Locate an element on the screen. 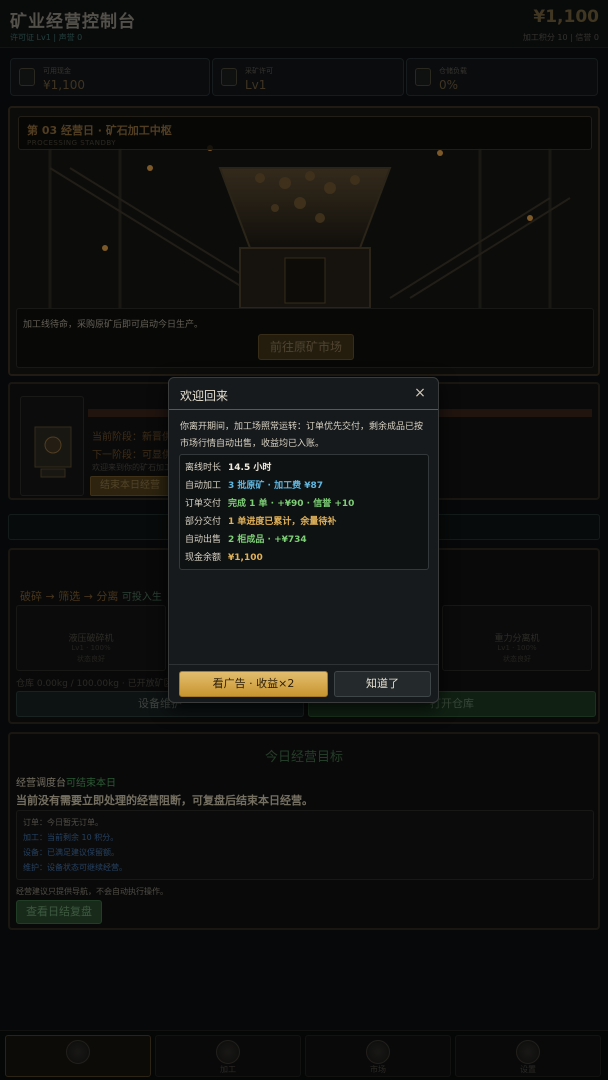  summary-value: ¥1,100 is located at coordinates (245, 558).